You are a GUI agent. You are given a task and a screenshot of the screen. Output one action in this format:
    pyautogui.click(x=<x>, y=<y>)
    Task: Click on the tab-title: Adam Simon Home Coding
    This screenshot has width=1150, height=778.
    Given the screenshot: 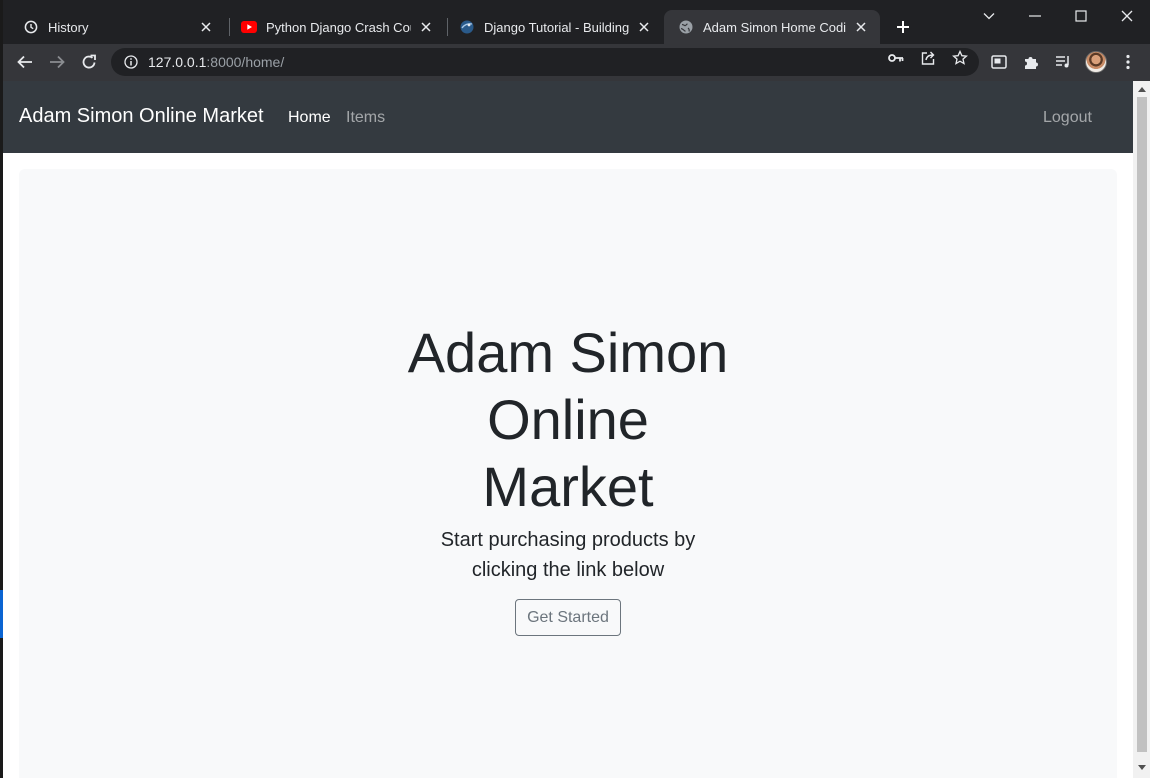 What is the action you would take?
    pyautogui.click(x=774, y=27)
    